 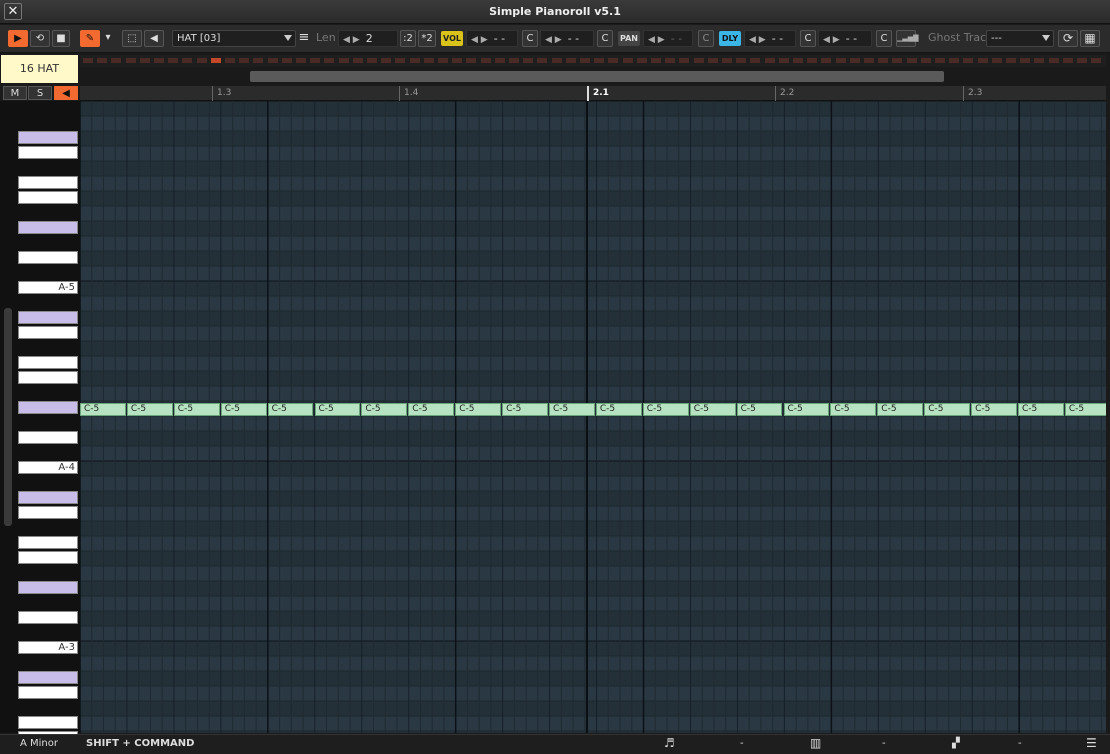 What do you see at coordinates (199, 38) in the screenshot?
I see `pattern-select-value: HAT [03]` at bounding box center [199, 38].